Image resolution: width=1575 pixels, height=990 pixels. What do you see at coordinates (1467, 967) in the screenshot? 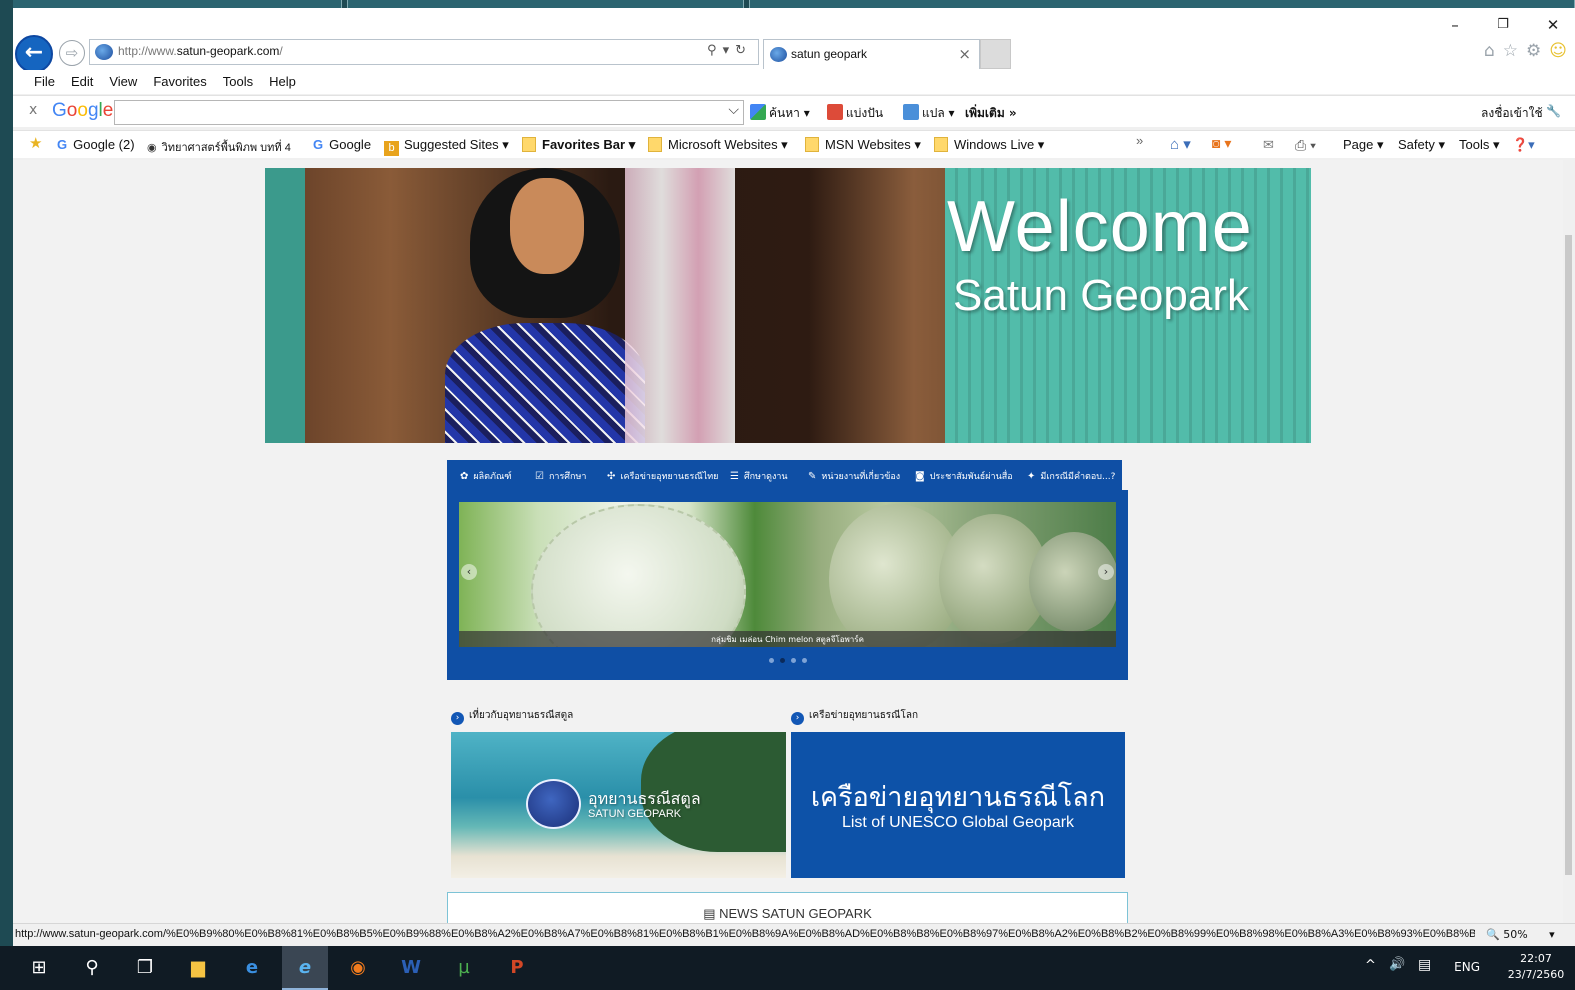
I see `input-language: ENG` at bounding box center [1467, 967].